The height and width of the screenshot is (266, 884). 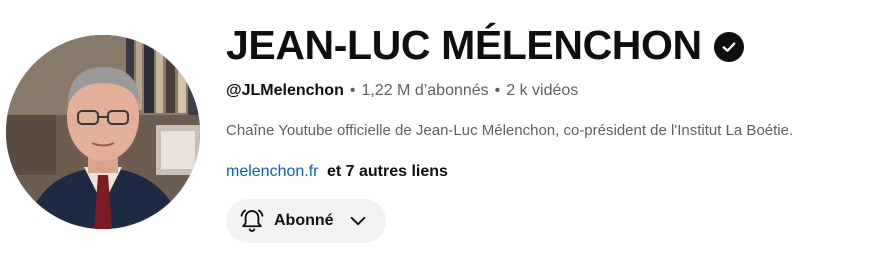 I want to click on channel-links: melenchon.fr et 7 autres liens, so click(x=337, y=172).